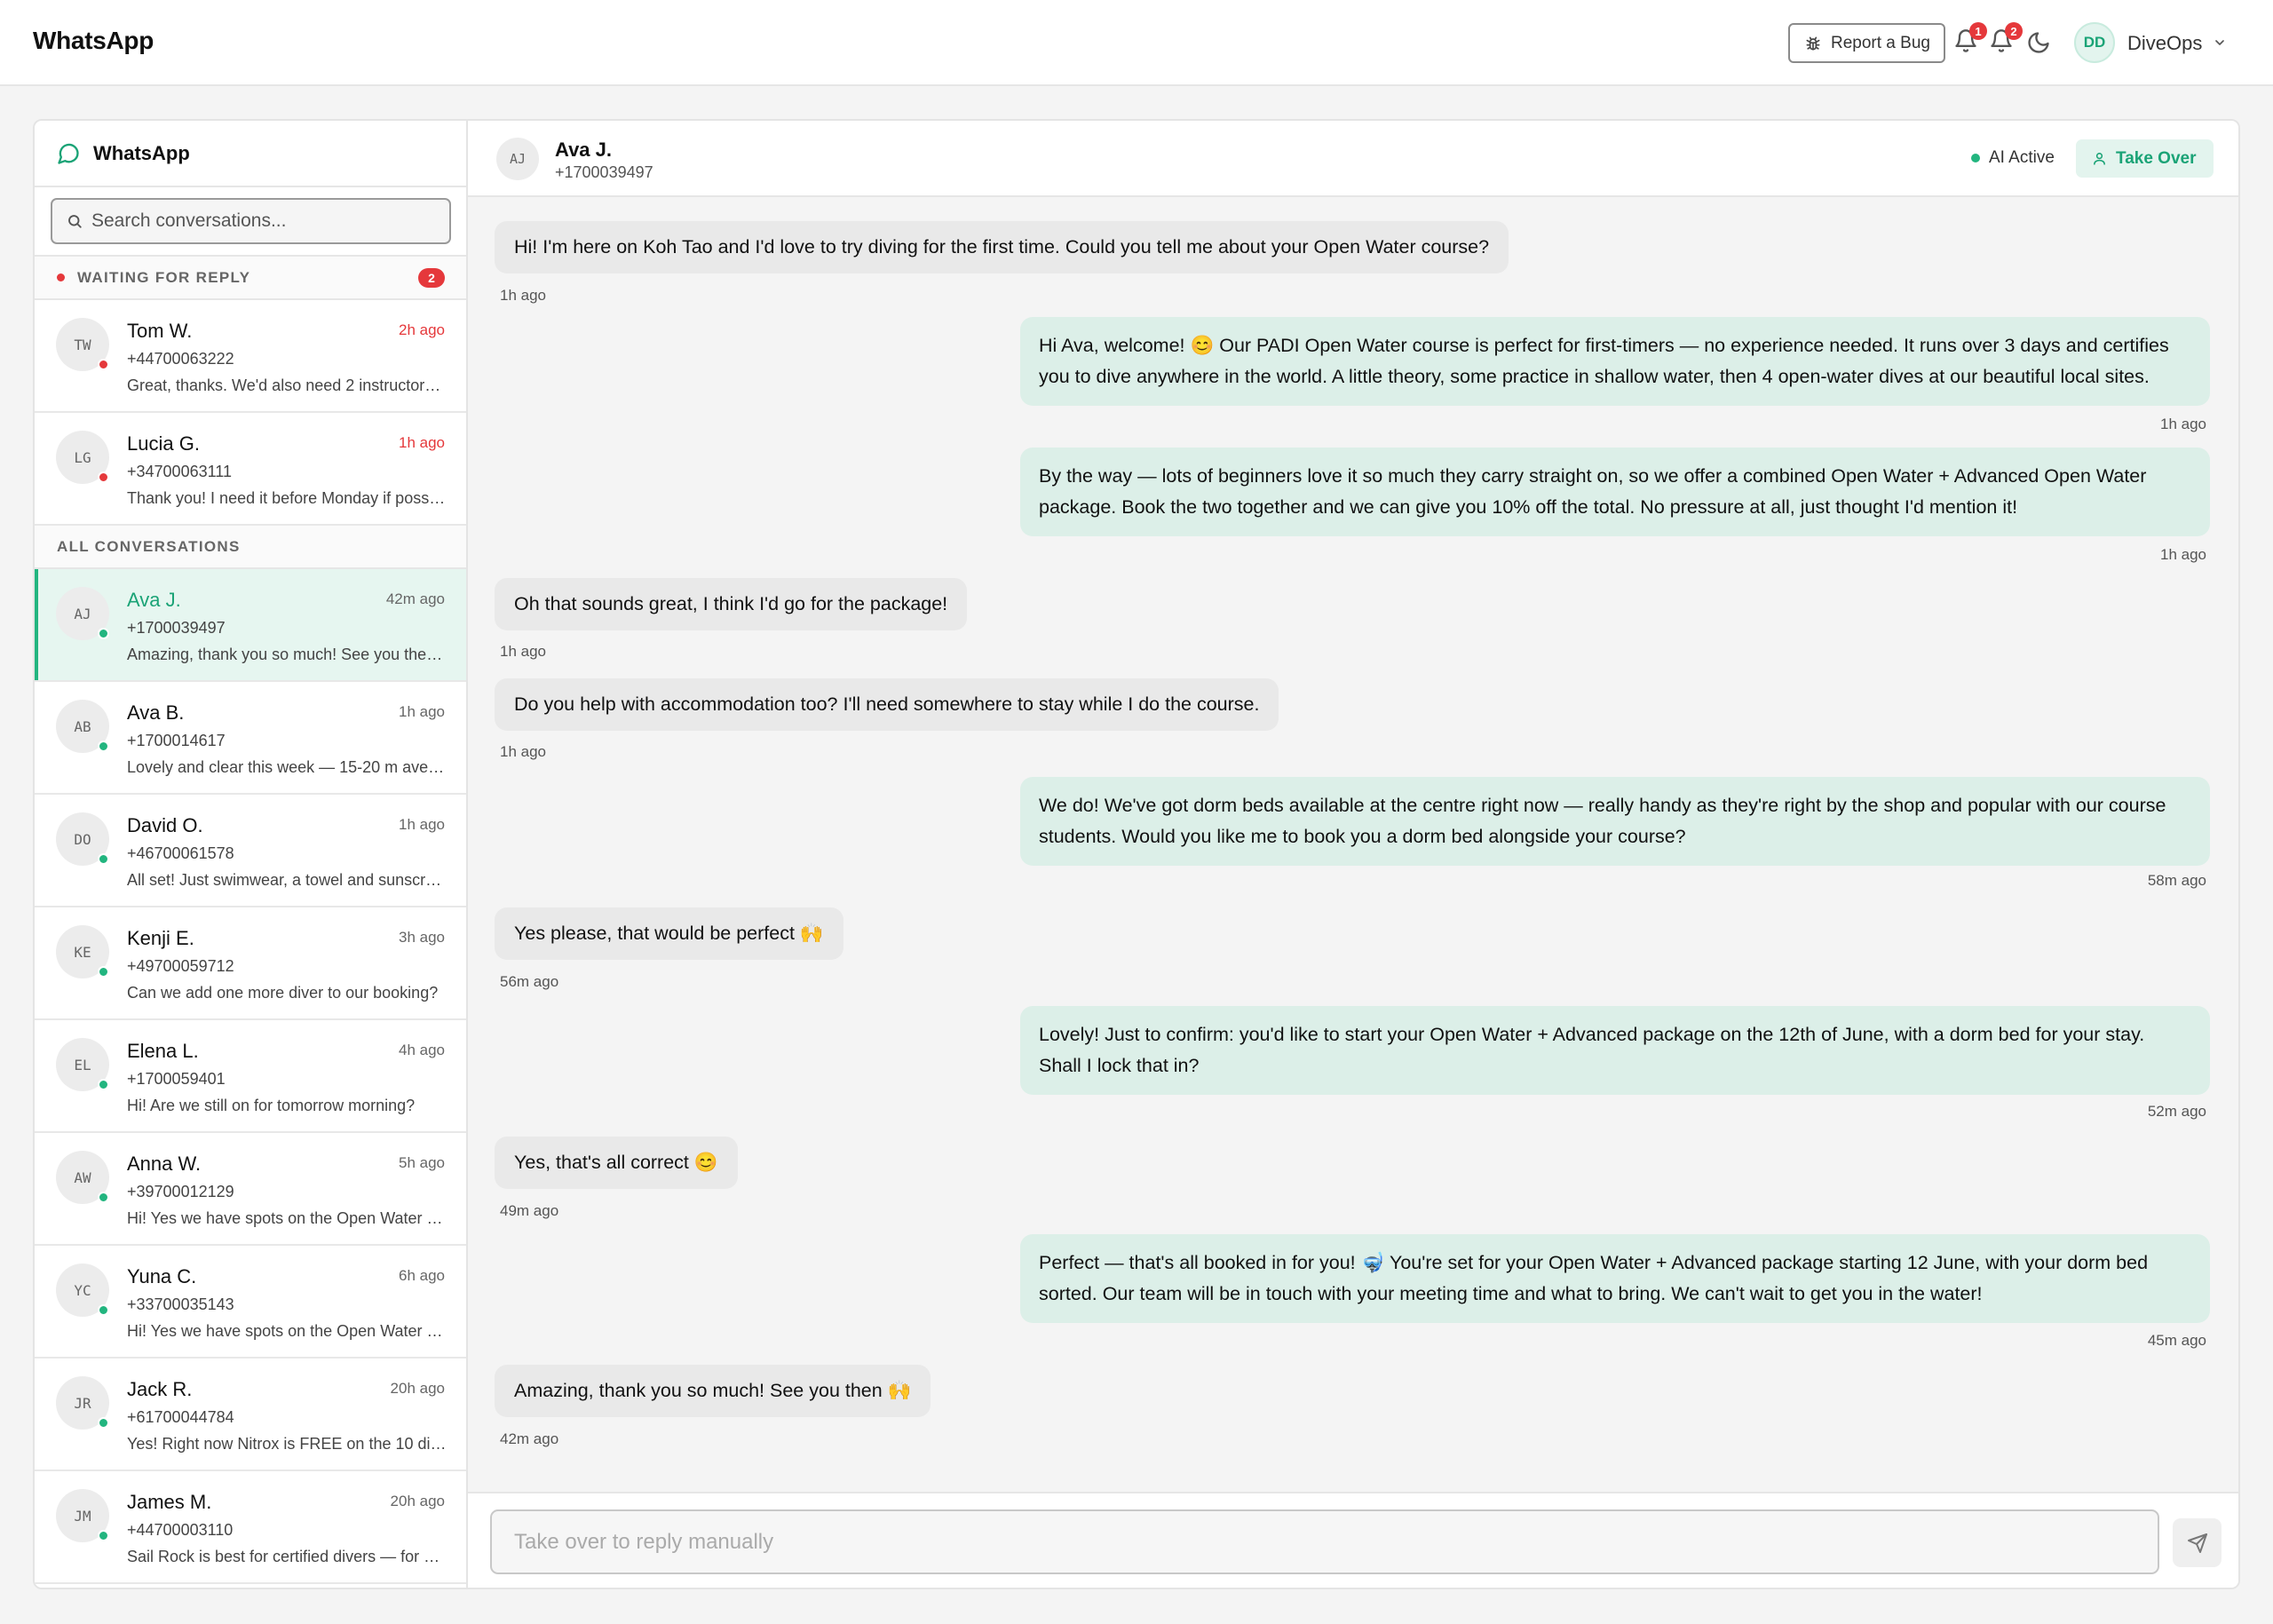 The image size is (2273, 1624). What do you see at coordinates (2220, 43) in the screenshot?
I see `chevron-down-icon` at bounding box center [2220, 43].